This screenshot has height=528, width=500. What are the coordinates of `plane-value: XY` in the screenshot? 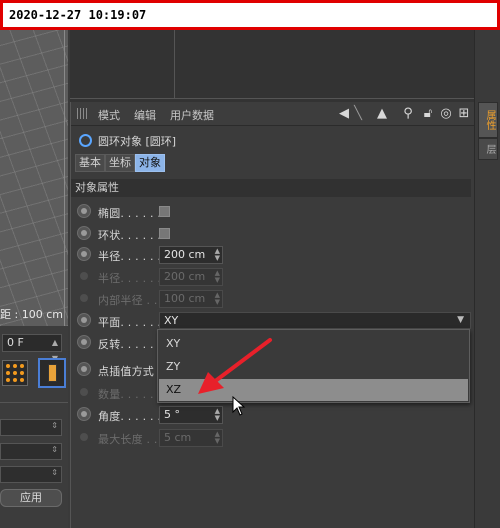 It's located at (171, 320).